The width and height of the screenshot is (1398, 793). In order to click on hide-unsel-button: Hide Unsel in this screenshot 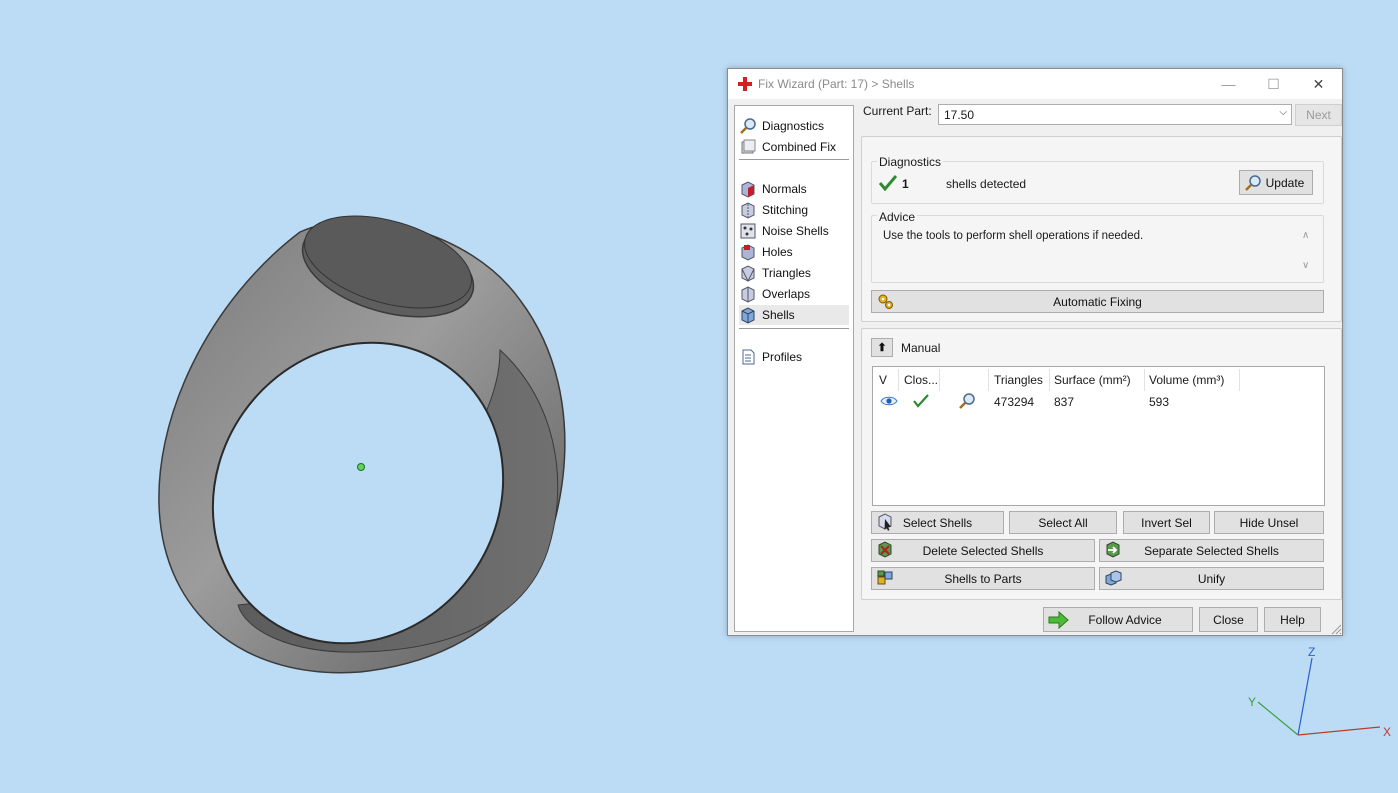, I will do `click(1269, 522)`.